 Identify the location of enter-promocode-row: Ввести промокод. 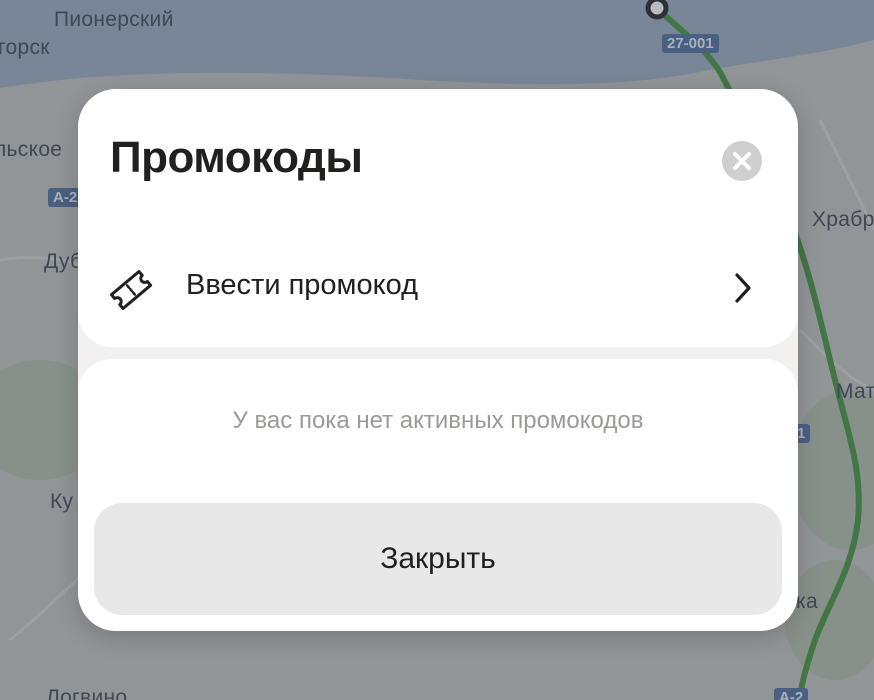
(438, 288).